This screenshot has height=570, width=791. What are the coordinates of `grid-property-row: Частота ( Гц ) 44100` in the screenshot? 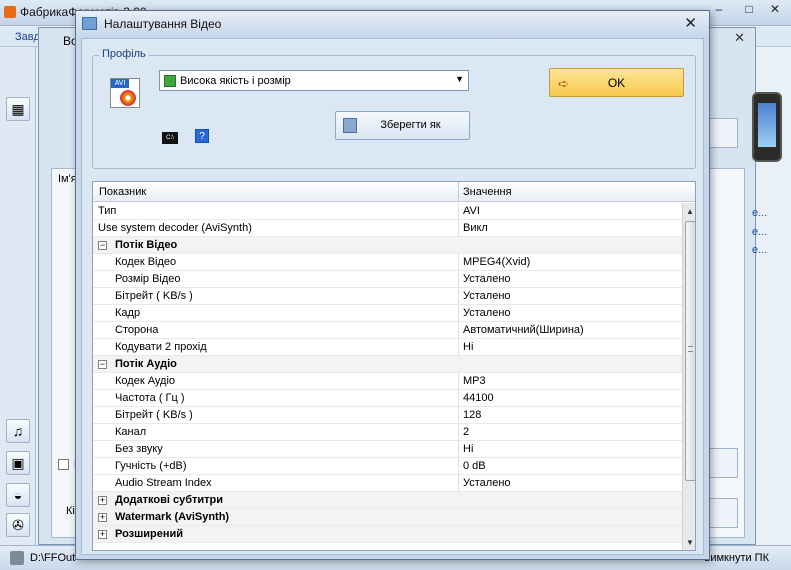 It's located at (387, 398).